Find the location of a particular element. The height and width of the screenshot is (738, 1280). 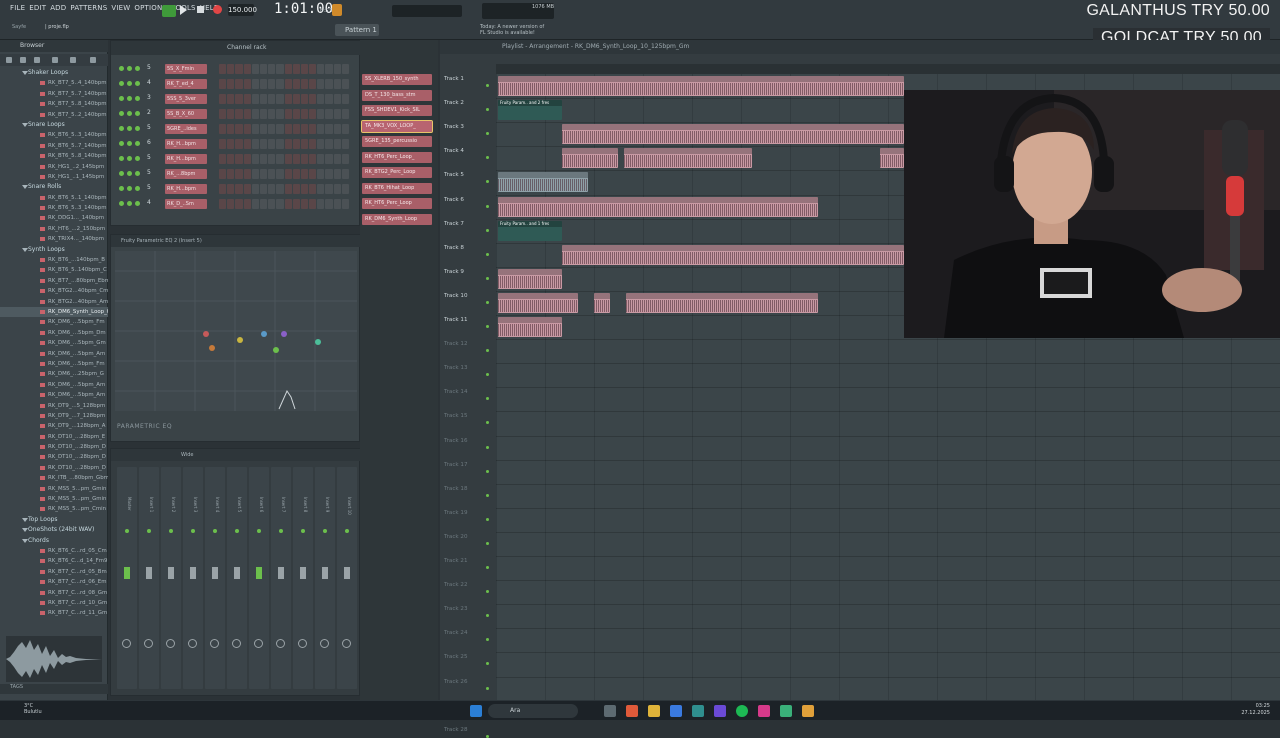

track-name: Track 28 is located at coordinates (456, 730).